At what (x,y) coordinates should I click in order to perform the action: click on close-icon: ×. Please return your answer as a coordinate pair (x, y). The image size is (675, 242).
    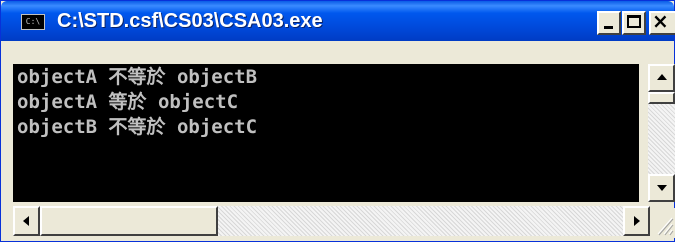
    Looking at the image, I should click on (660, 21).